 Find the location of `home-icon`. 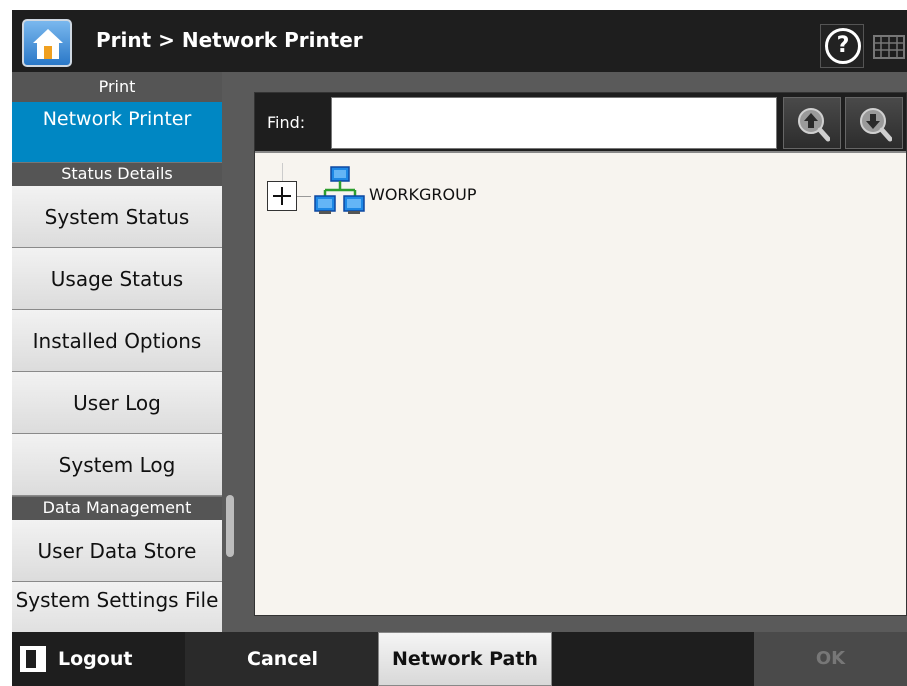

home-icon is located at coordinates (48, 44).